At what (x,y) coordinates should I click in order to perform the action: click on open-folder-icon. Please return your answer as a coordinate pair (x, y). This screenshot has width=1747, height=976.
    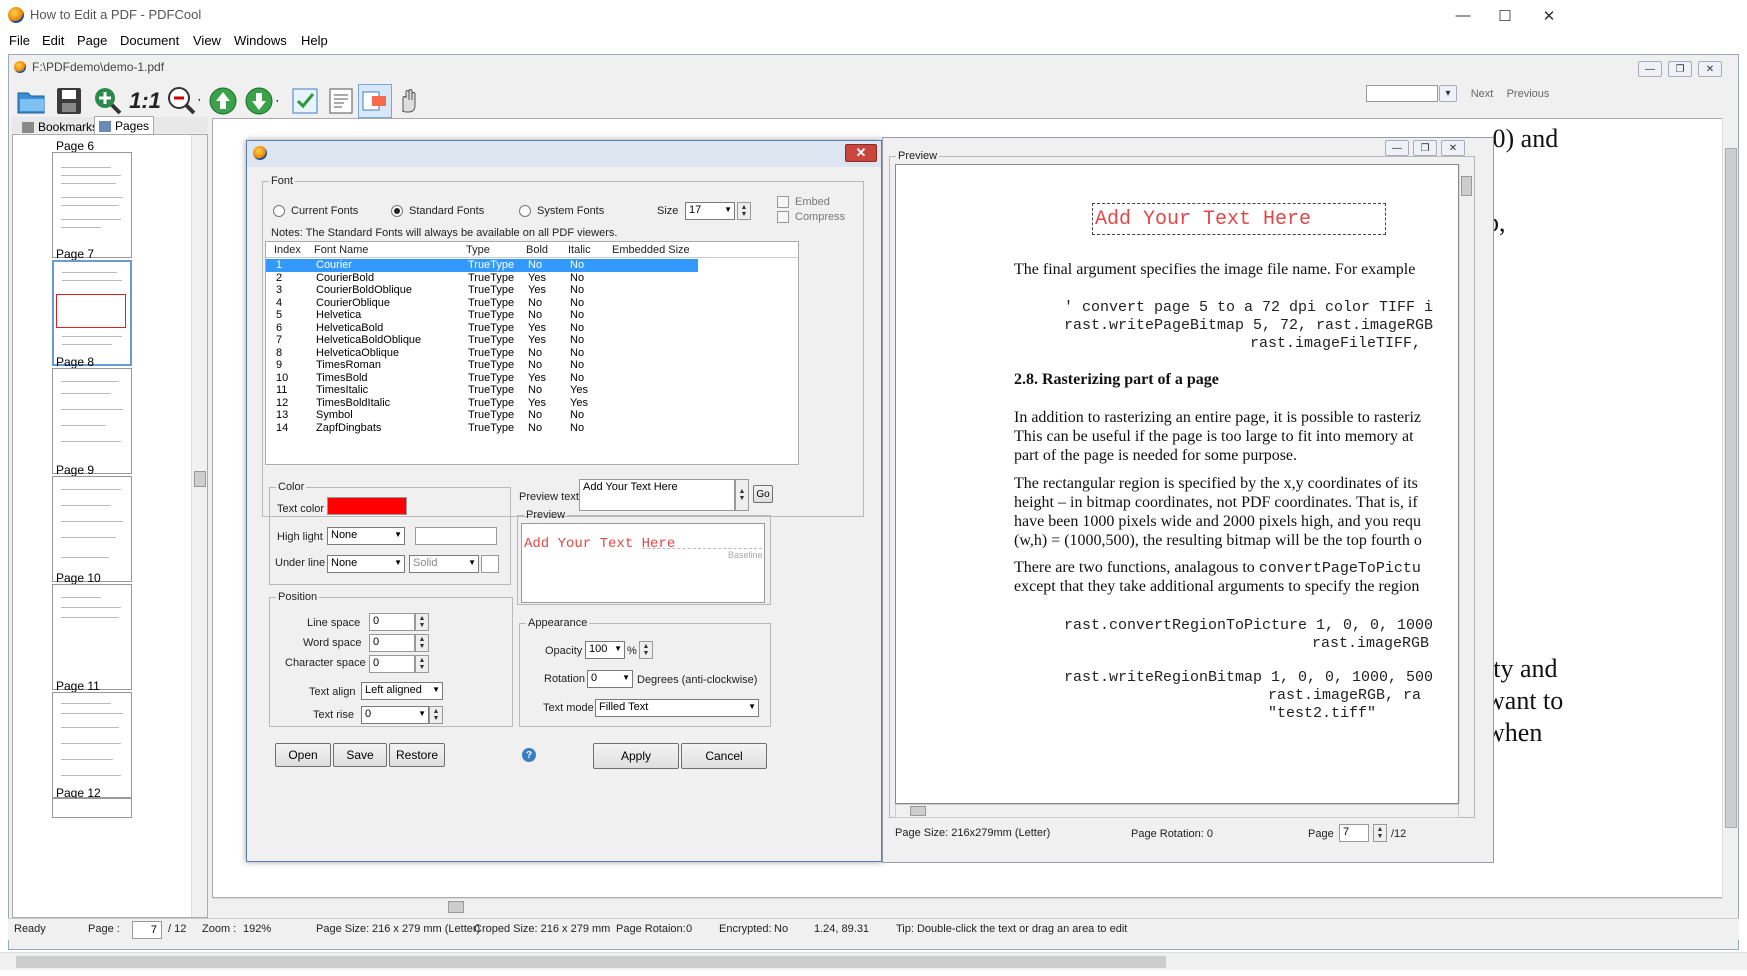
    Looking at the image, I should click on (31, 101).